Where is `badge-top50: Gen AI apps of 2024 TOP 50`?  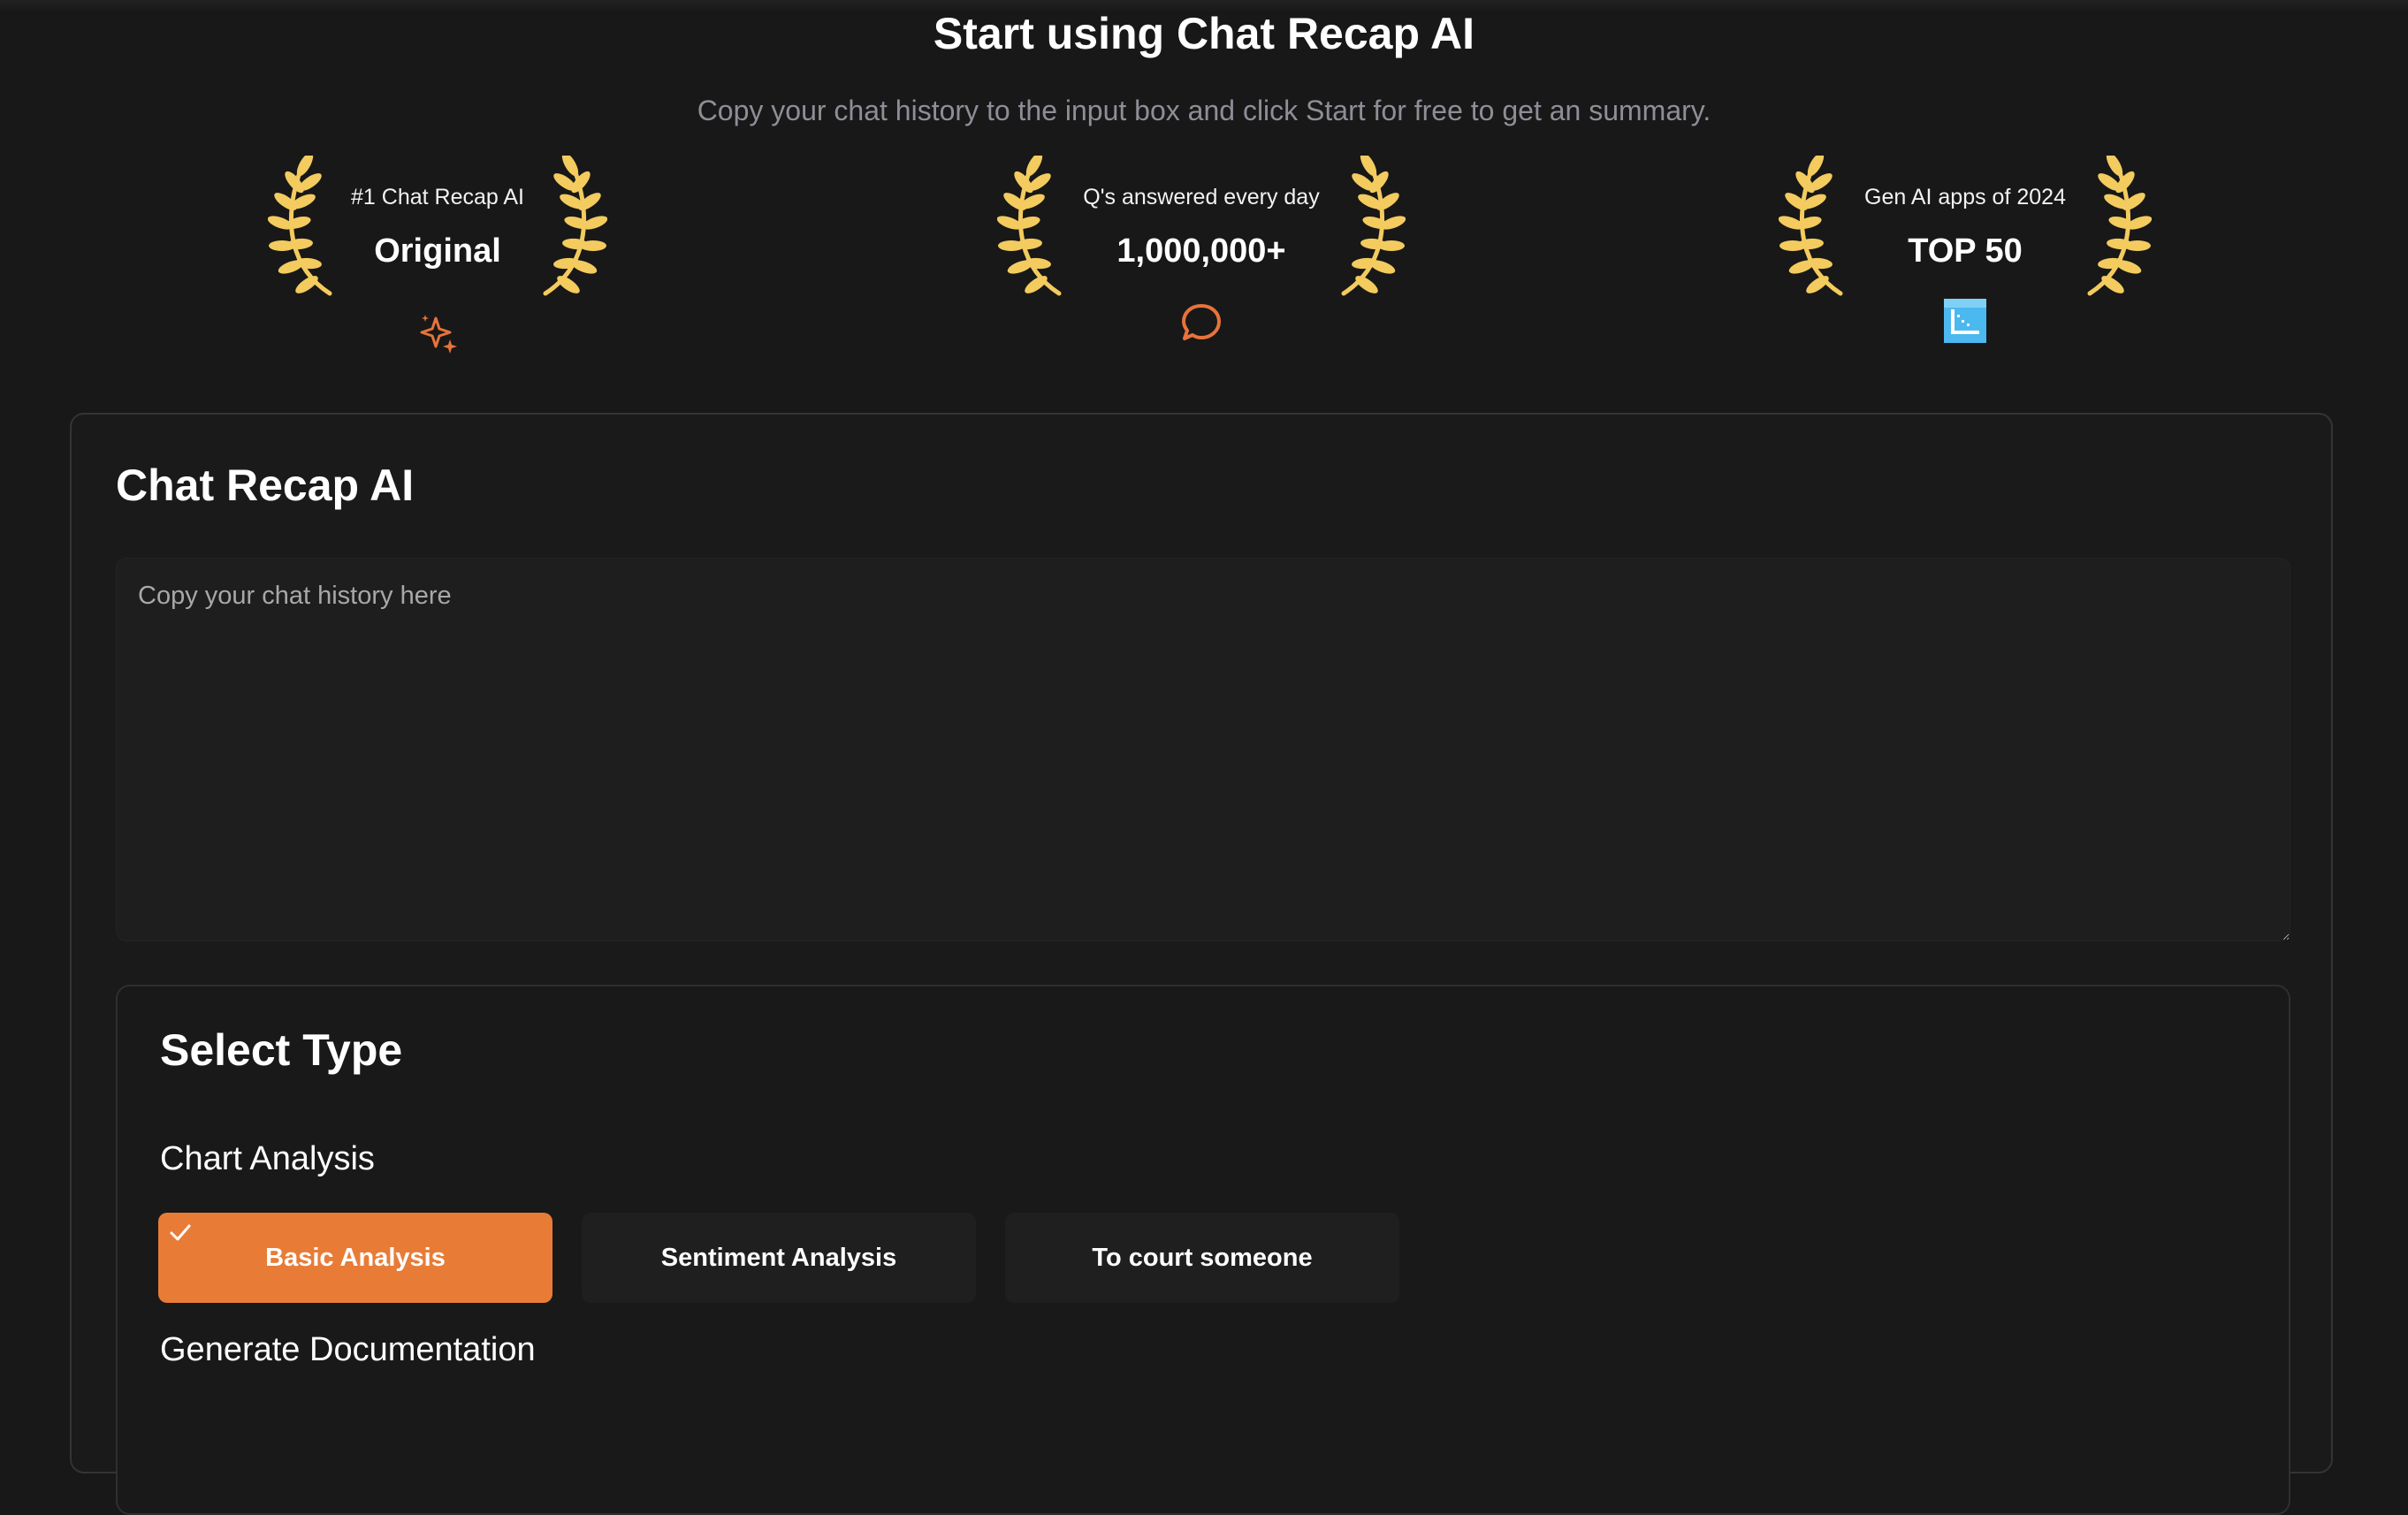 badge-top50: Gen AI apps of 2024 TOP 50 is located at coordinates (1965, 257).